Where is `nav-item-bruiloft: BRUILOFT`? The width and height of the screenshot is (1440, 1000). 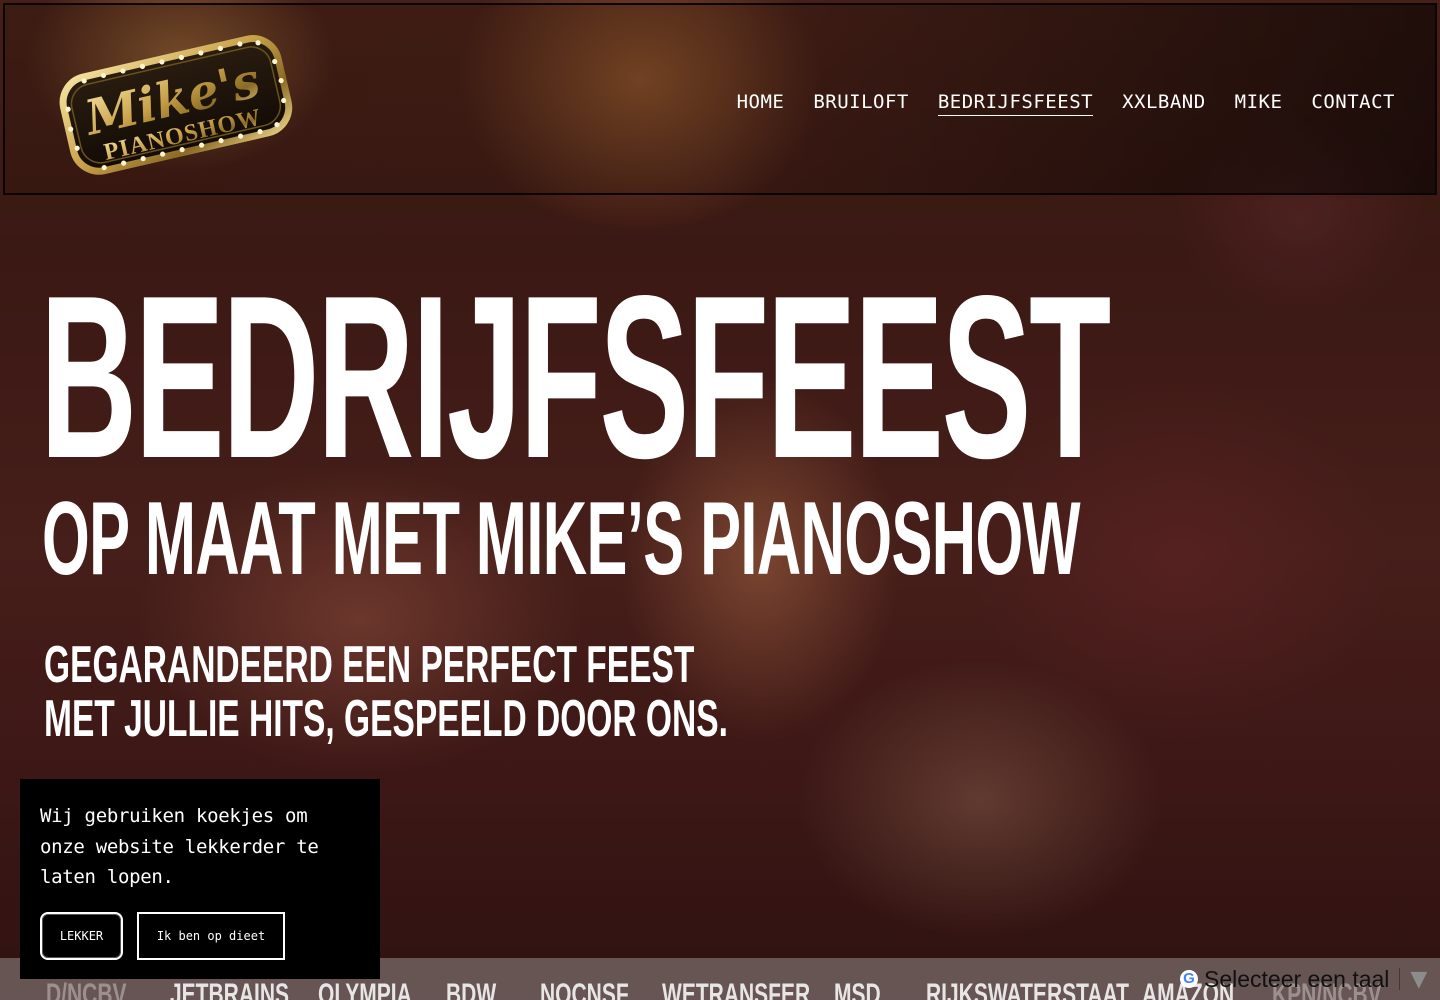
nav-item-bruiloft: BRUILOFT is located at coordinates (861, 103).